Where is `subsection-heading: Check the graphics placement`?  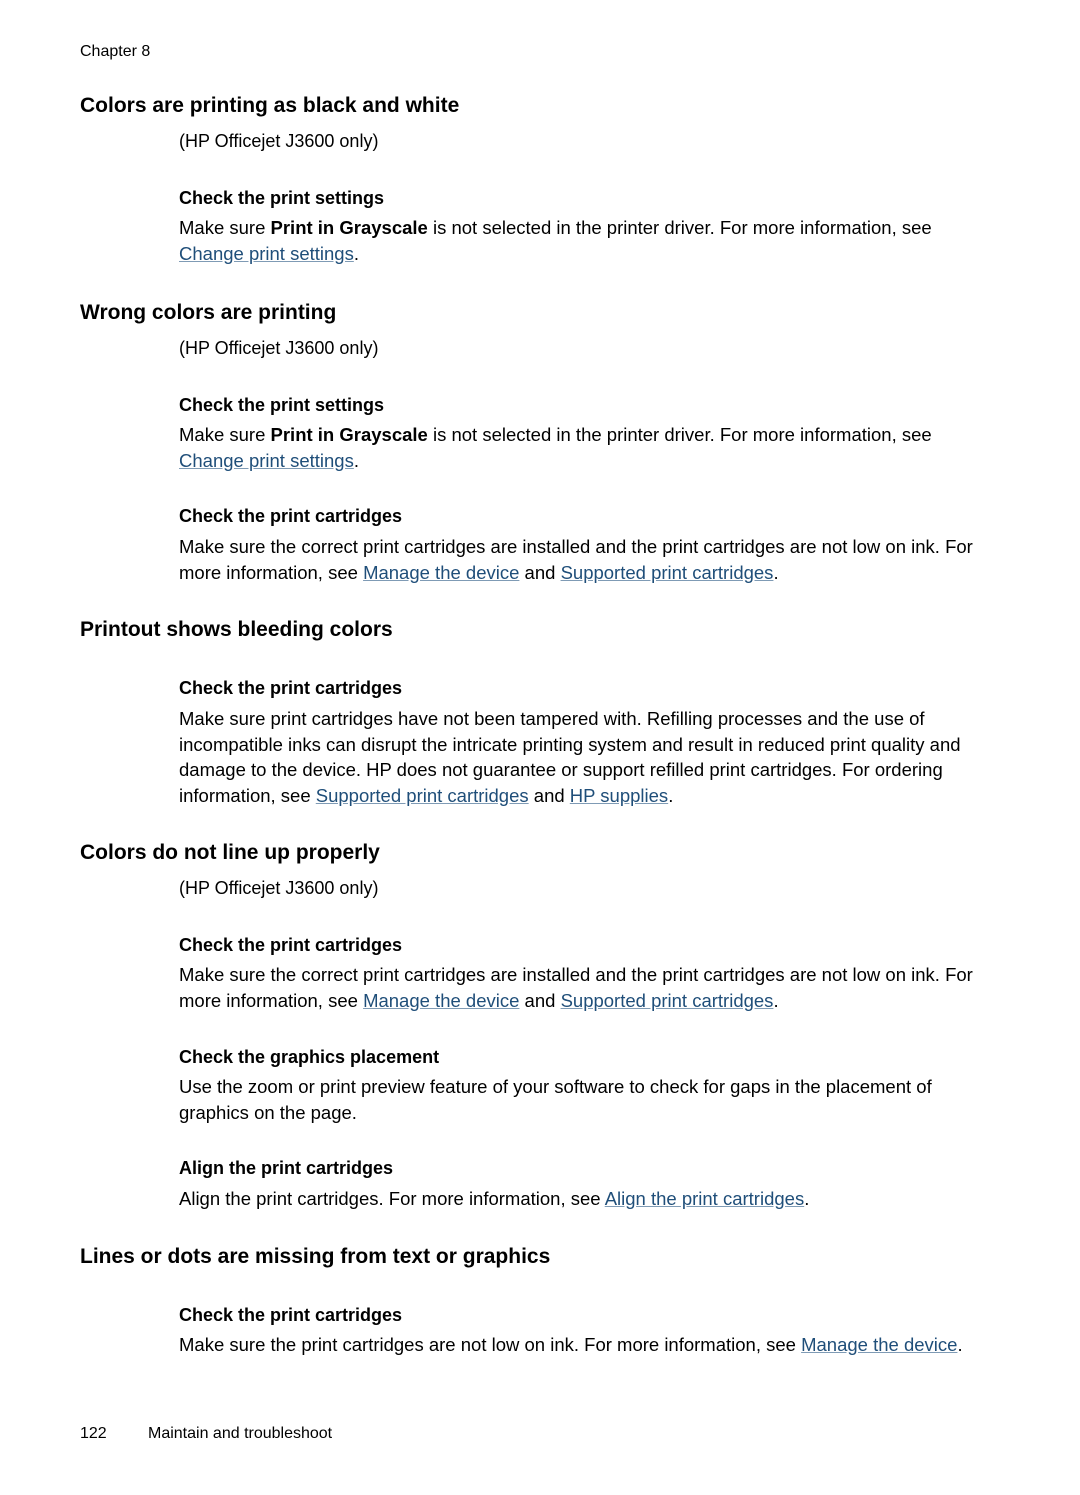
subsection-heading: Check the graphics placement is located at coordinates (309, 1057).